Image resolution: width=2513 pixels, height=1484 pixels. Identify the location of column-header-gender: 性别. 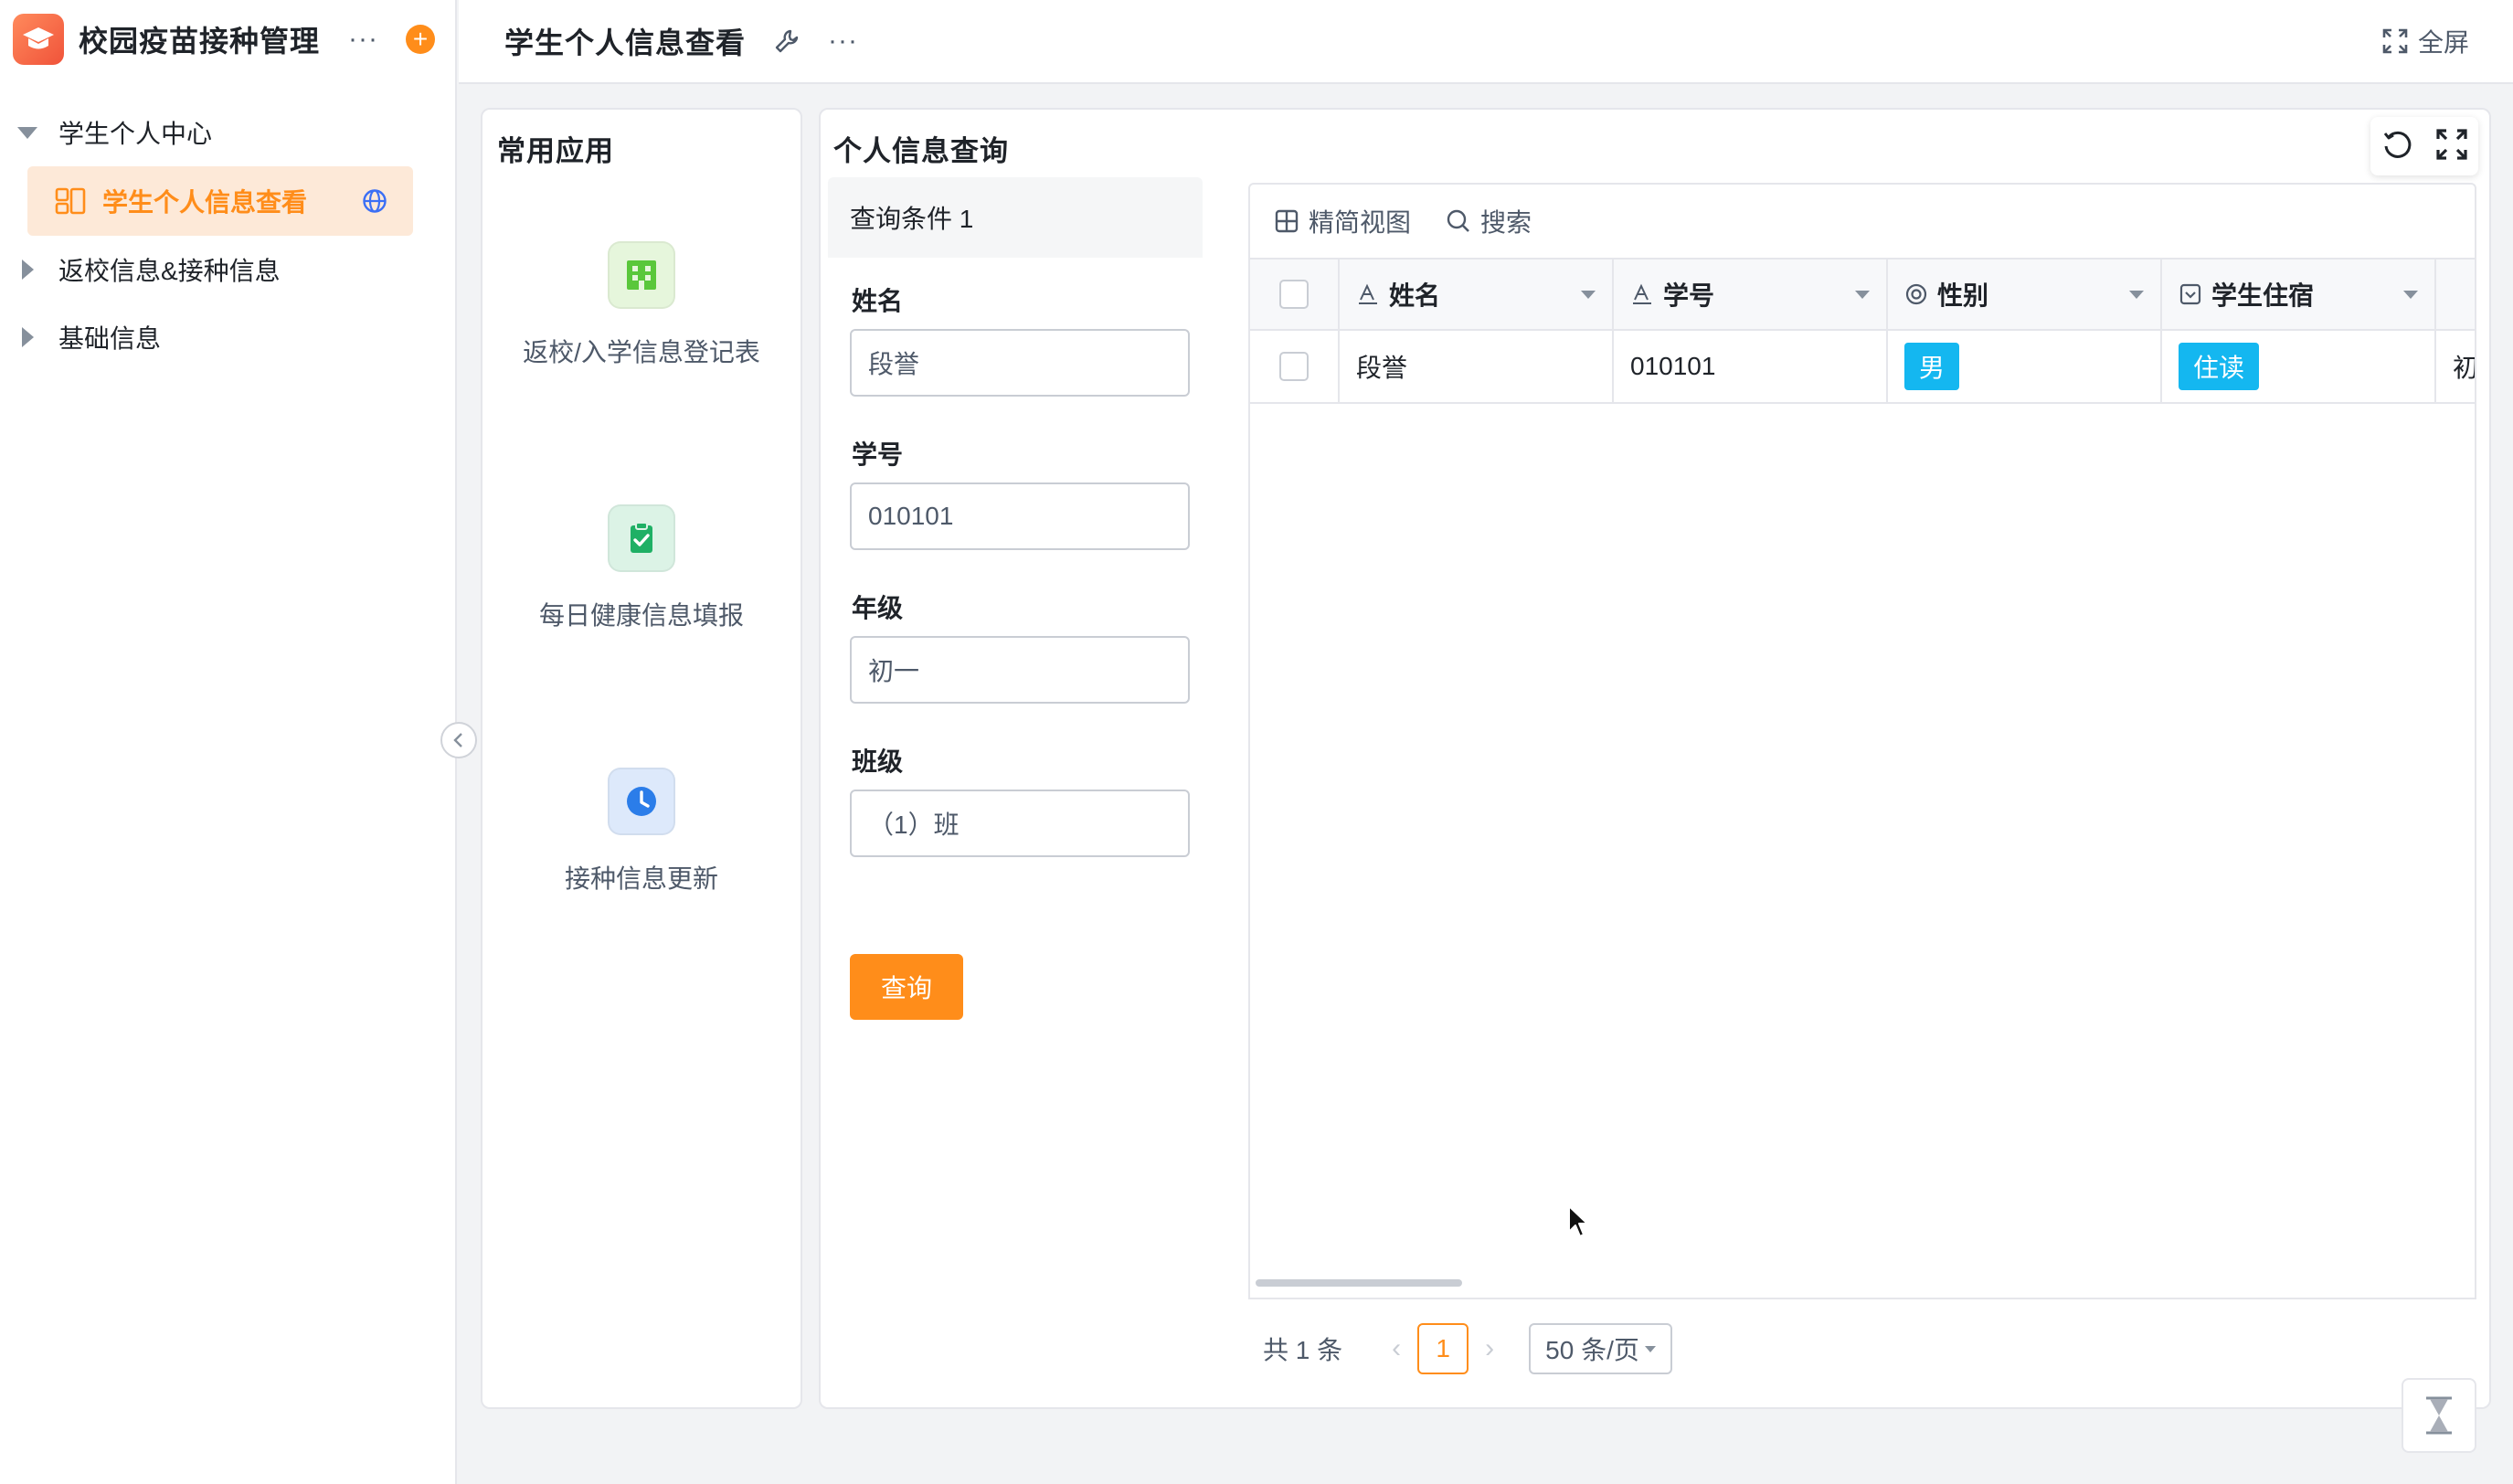
(2025, 294).